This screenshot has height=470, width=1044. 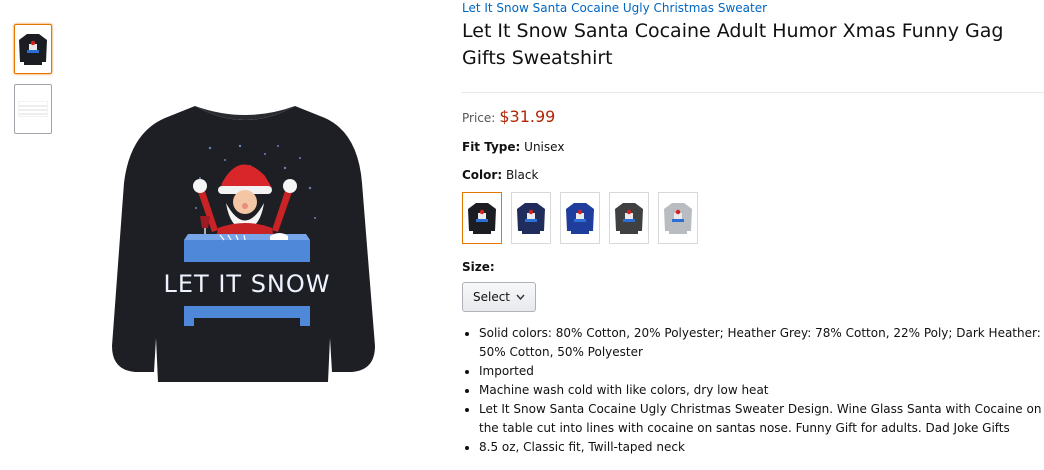 What do you see at coordinates (522, 175) in the screenshot?
I see `color-value: Black` at bounding box center [522, 175].